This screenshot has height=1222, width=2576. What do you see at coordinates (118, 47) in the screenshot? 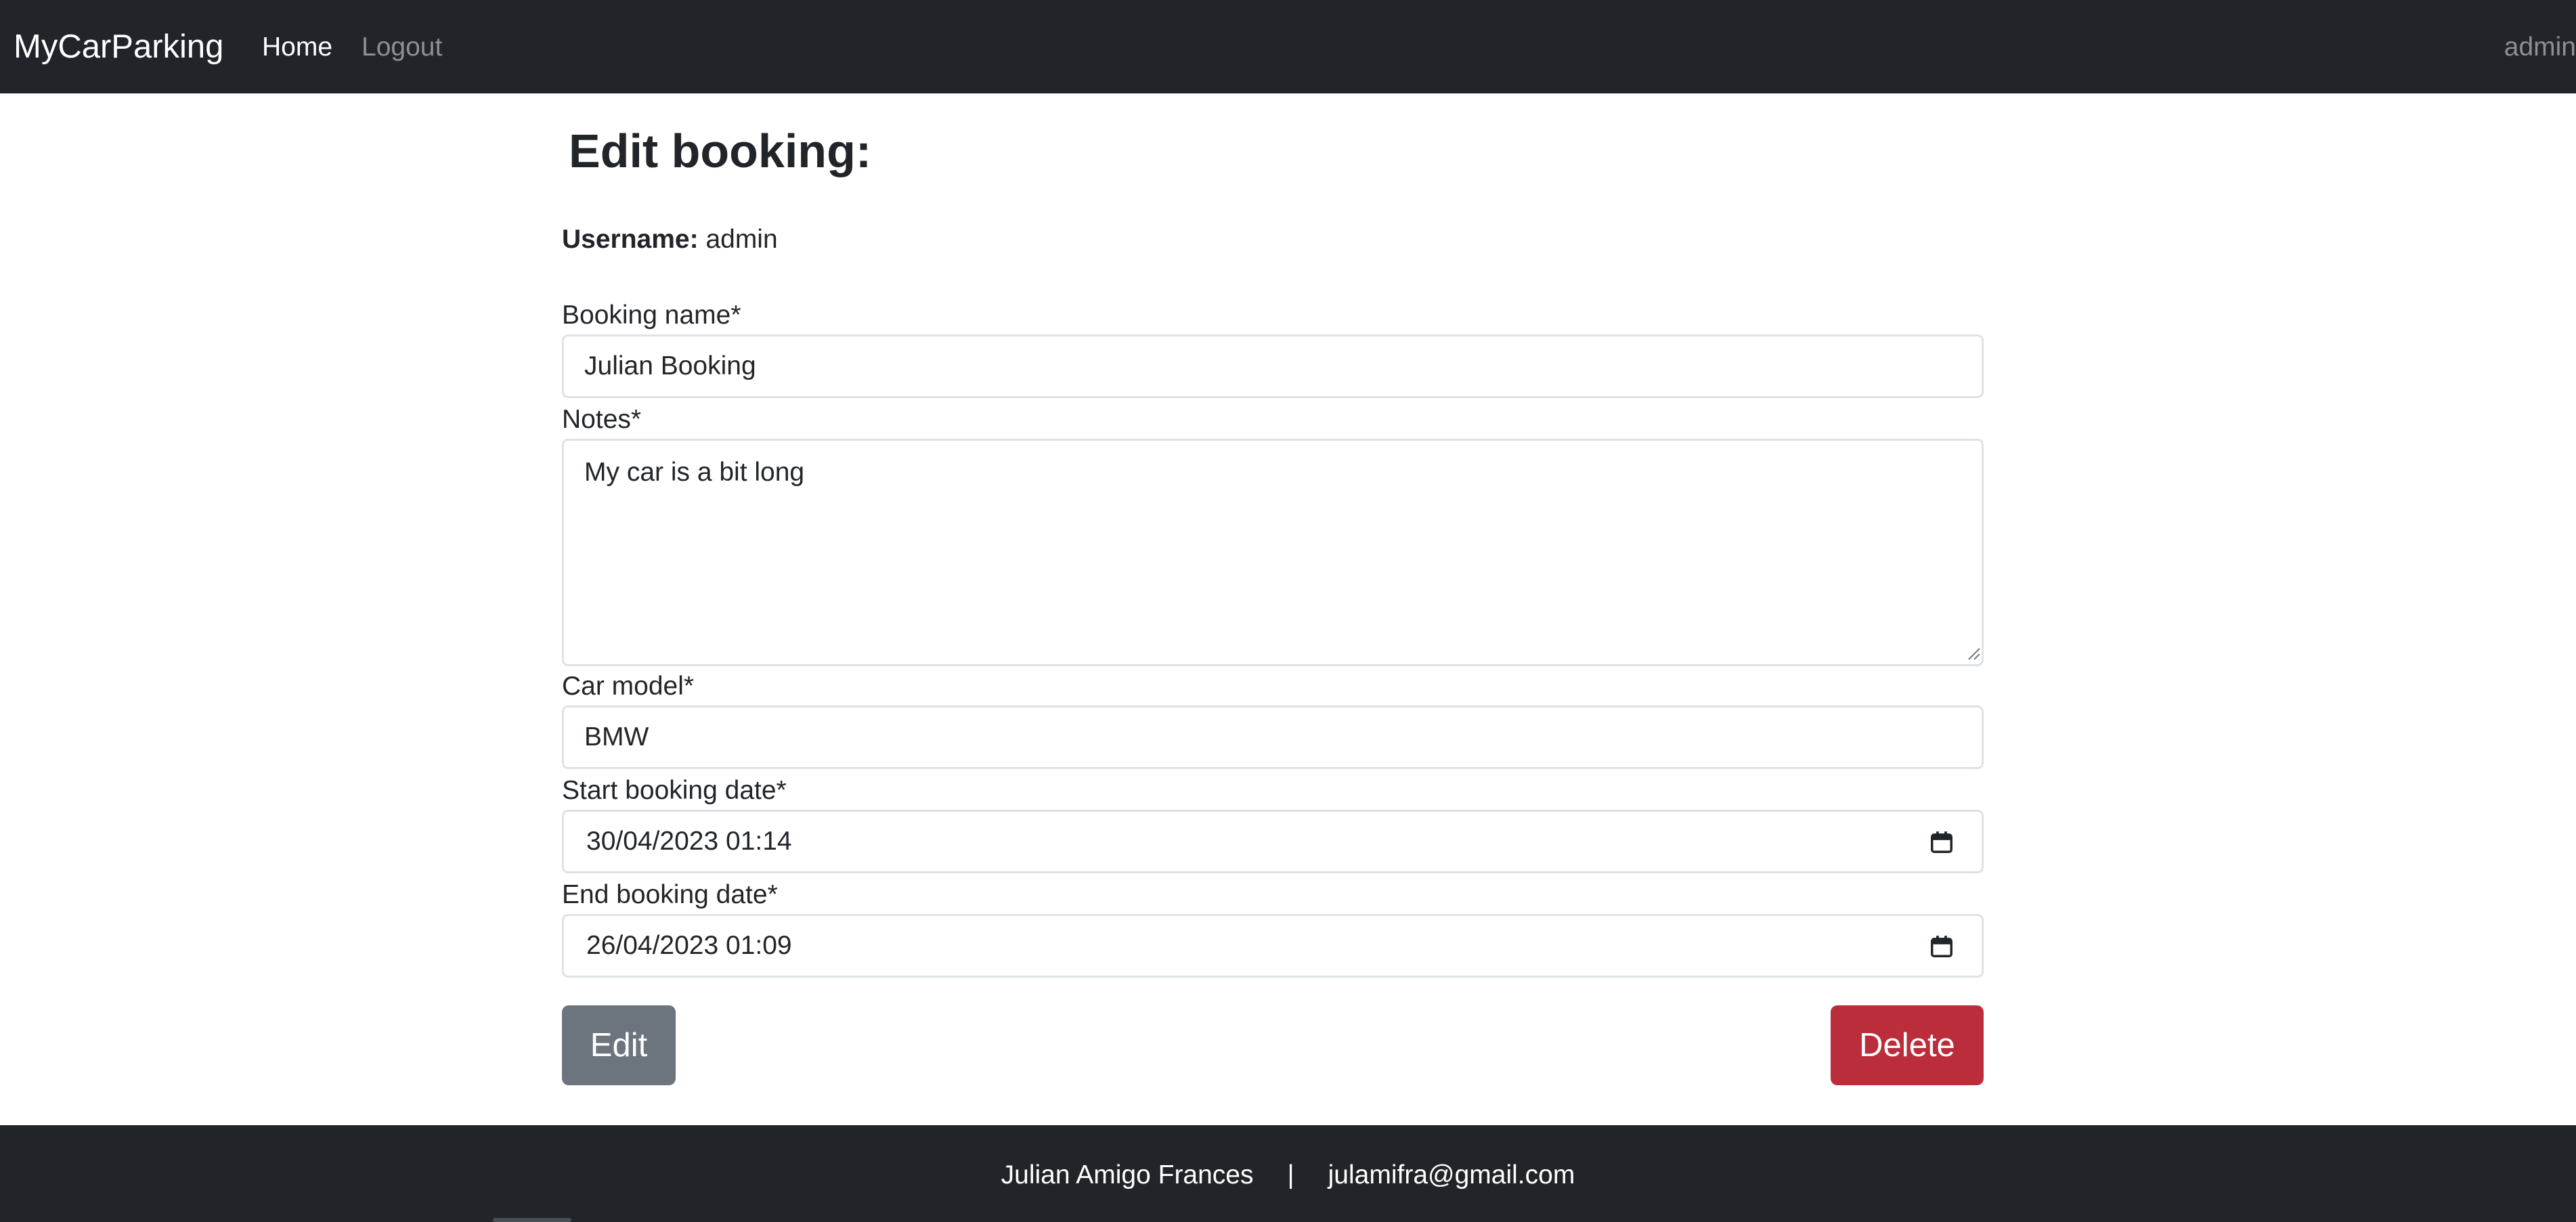
I see `brand-logo: MyCarParking` at bounding box center [118, 47].